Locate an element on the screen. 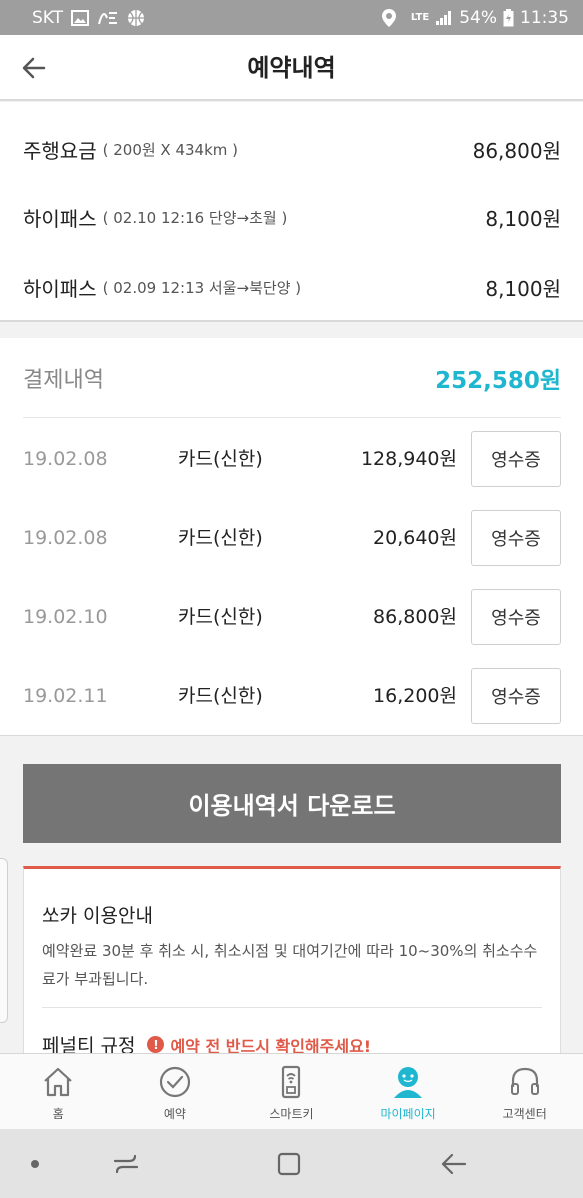  download-statement-button: 이용내역서 다운로드 is located at coordinates (292, 803).